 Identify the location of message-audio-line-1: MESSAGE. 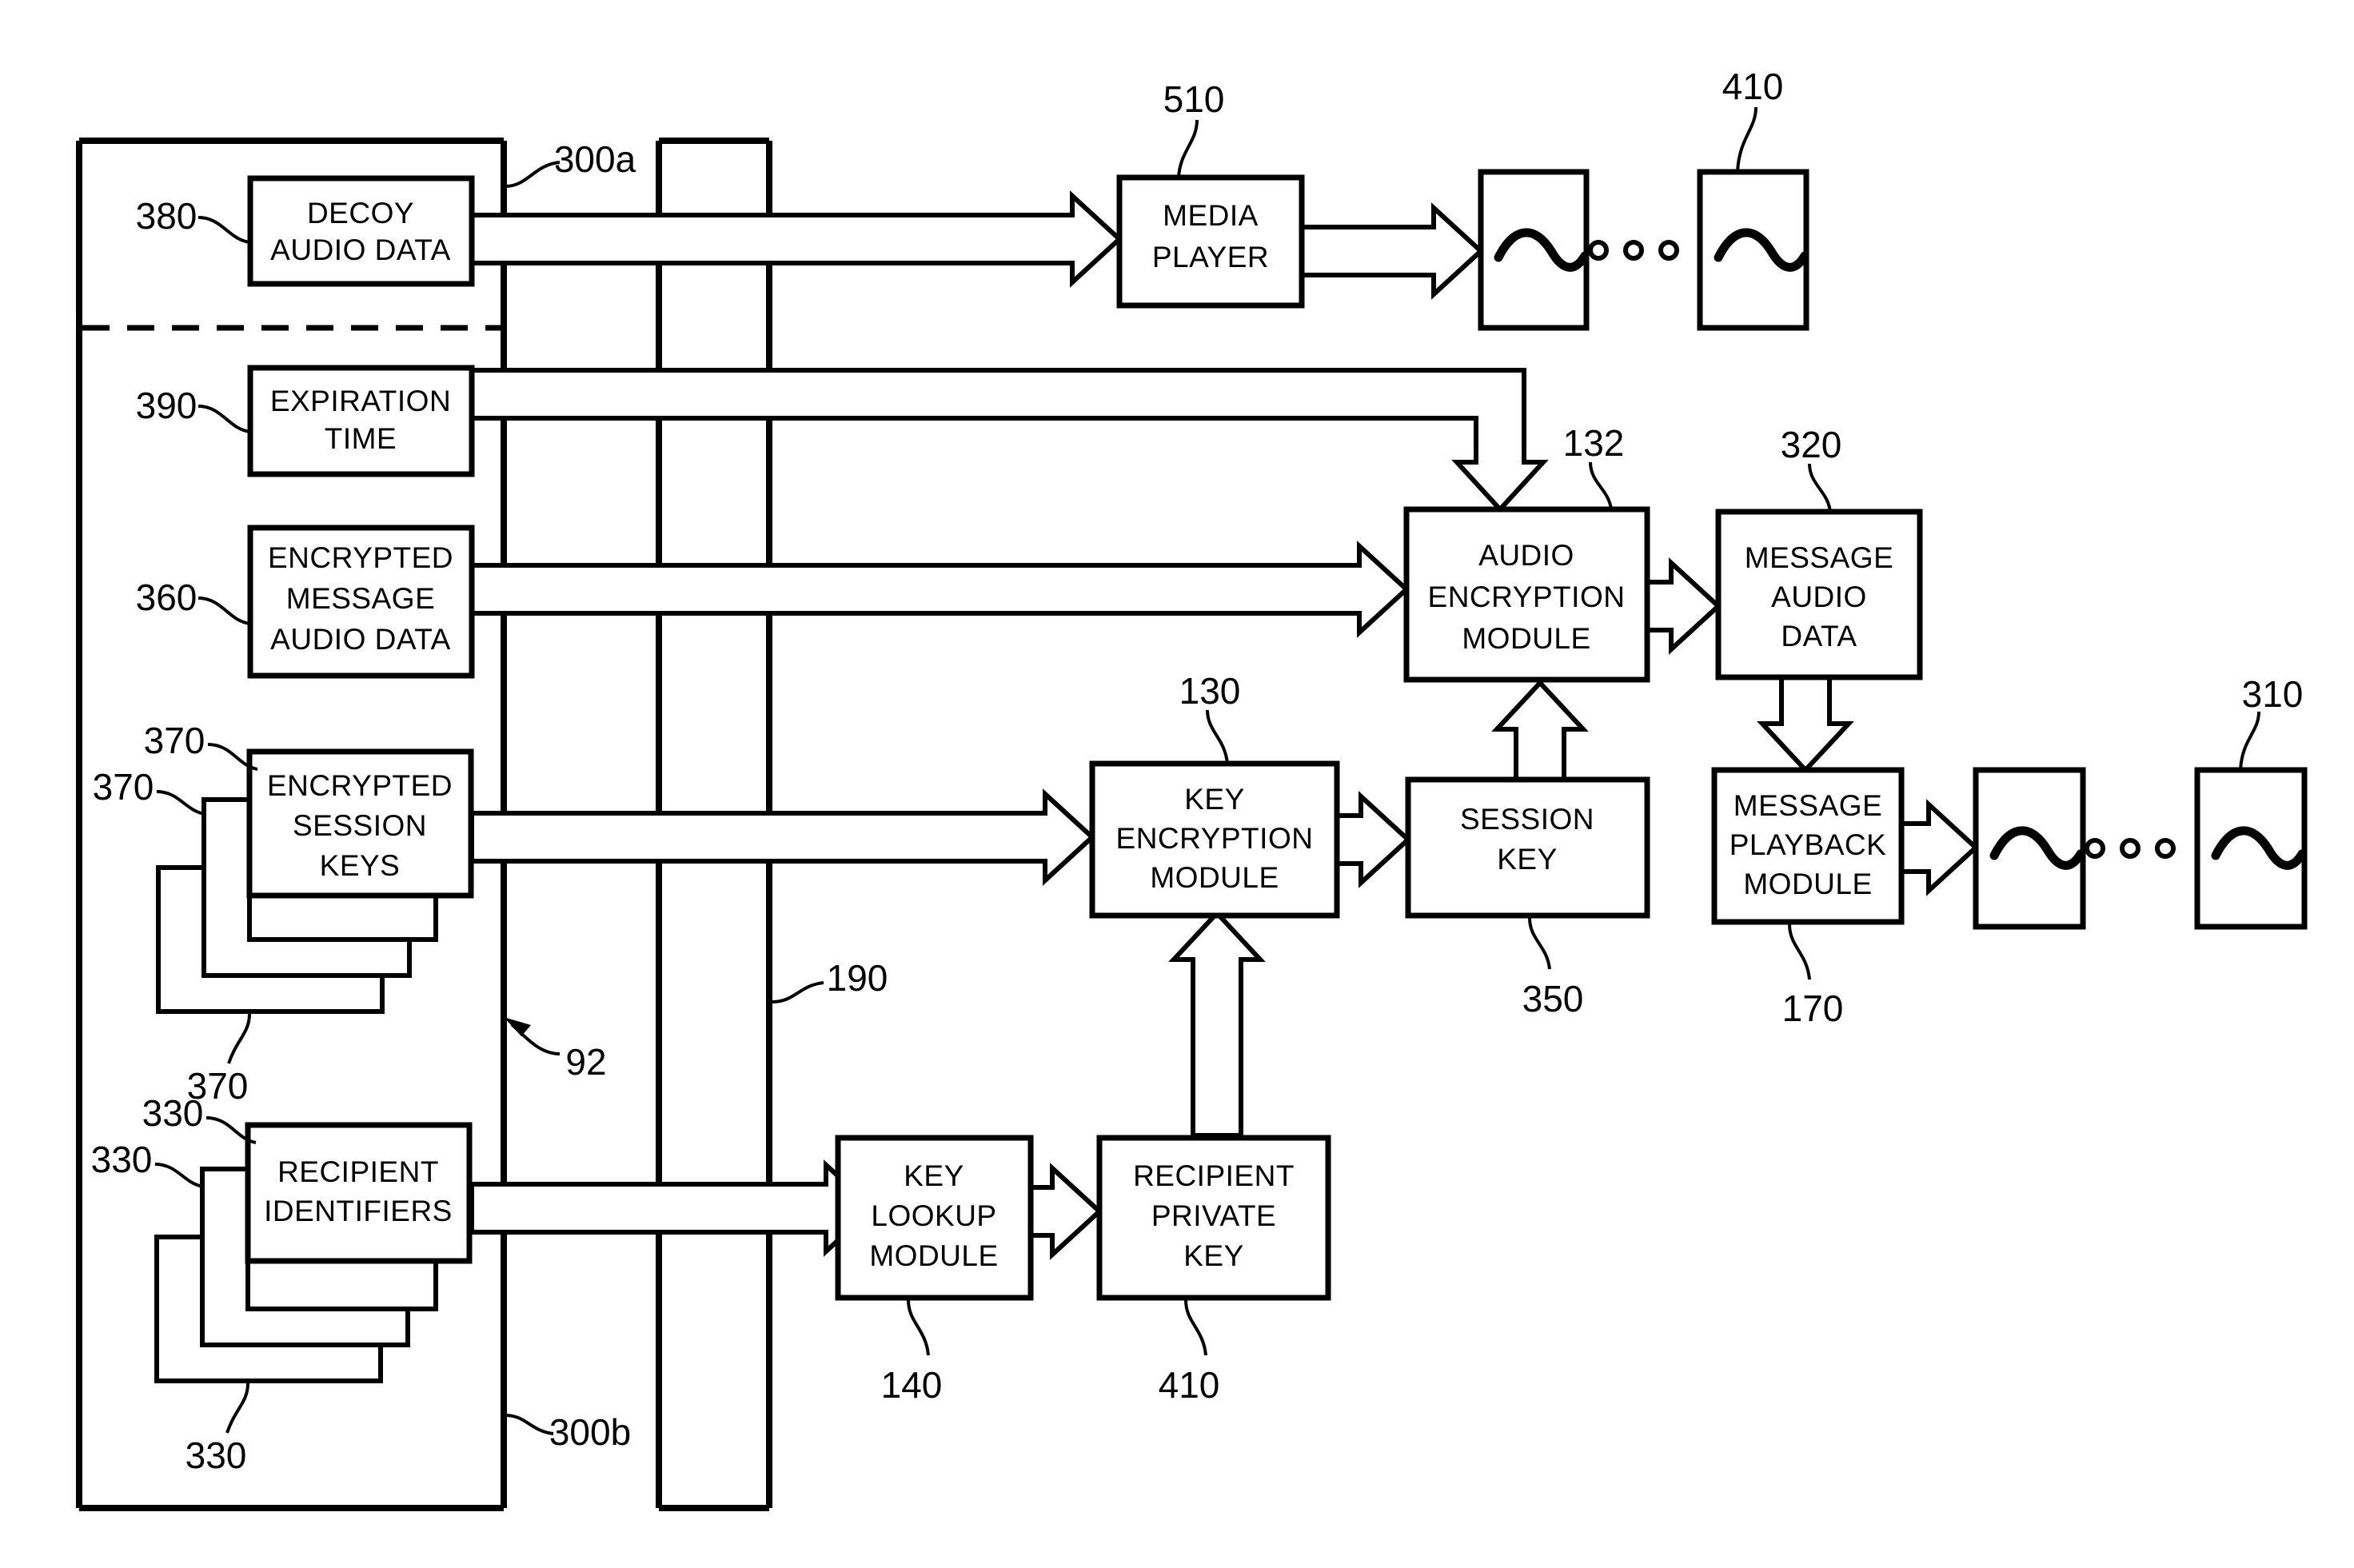
(1819, 558).